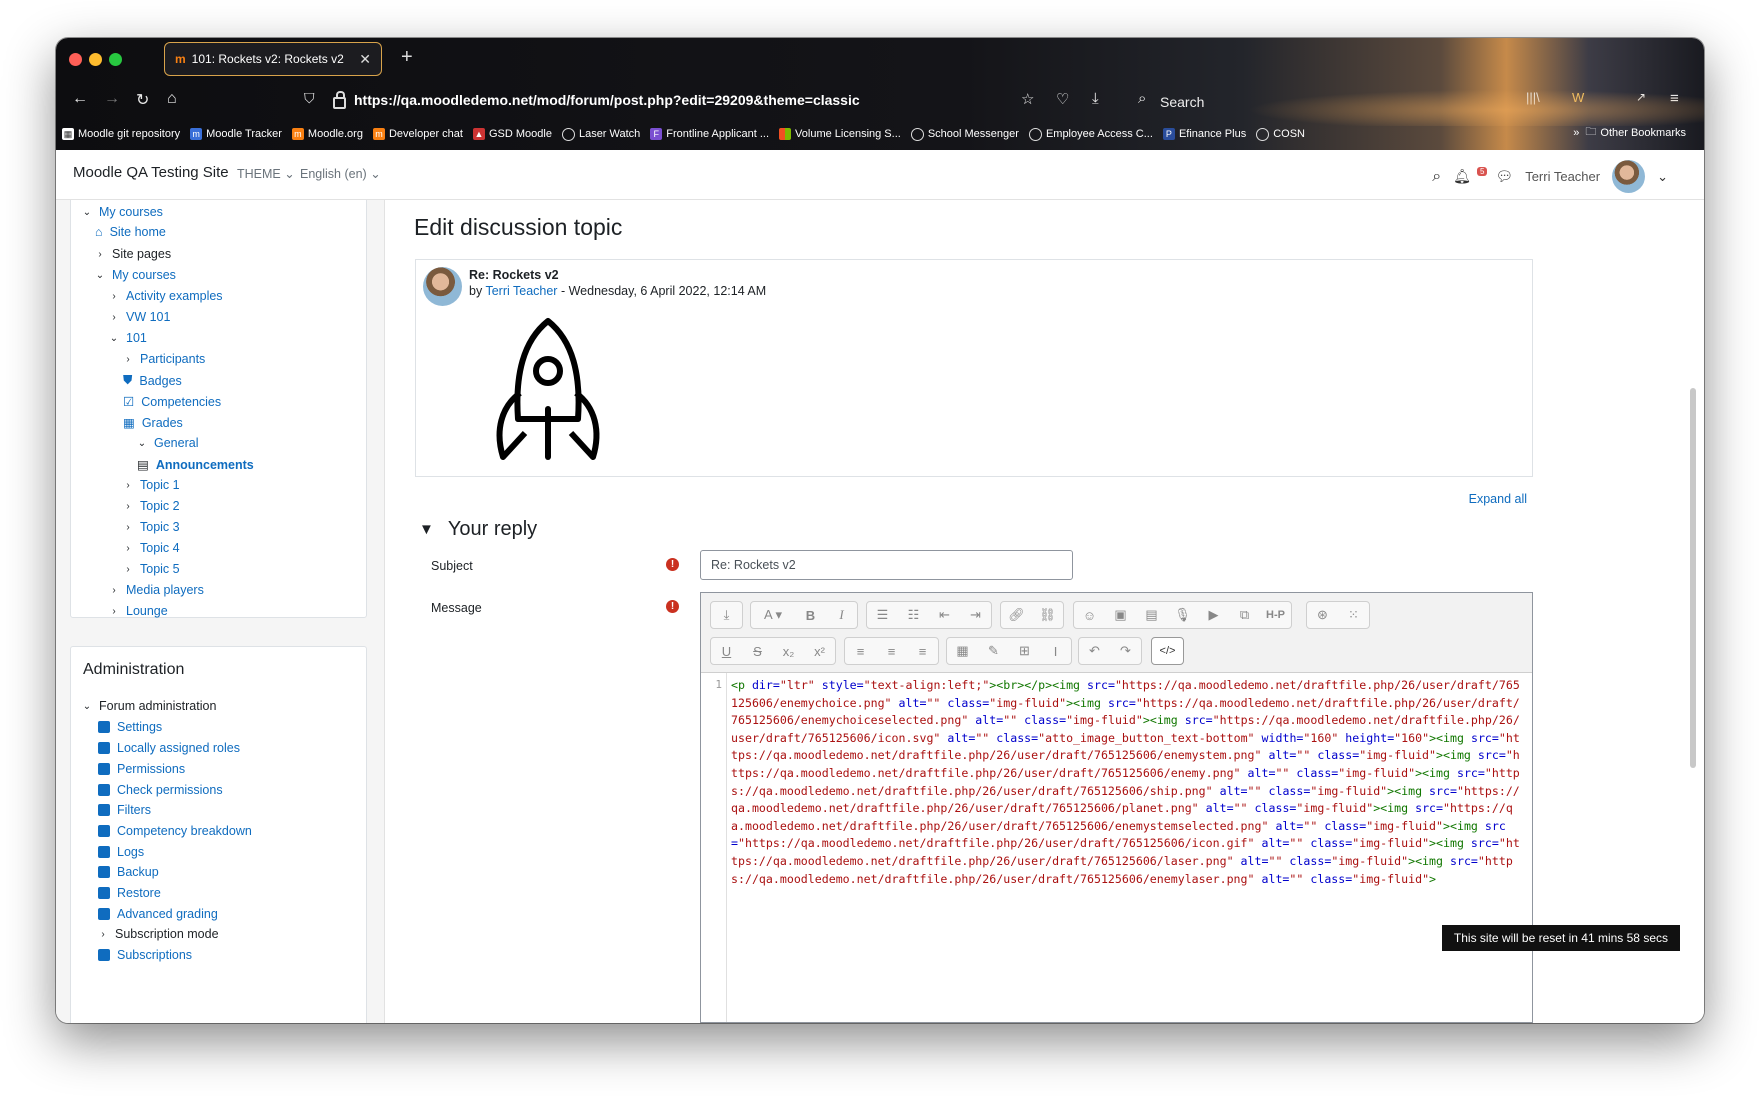  What do you see at coordinates (726, 615) in the screenshot?
I see `collapse-toolbar-icon: ⤓` at bounding box center [726, 615].